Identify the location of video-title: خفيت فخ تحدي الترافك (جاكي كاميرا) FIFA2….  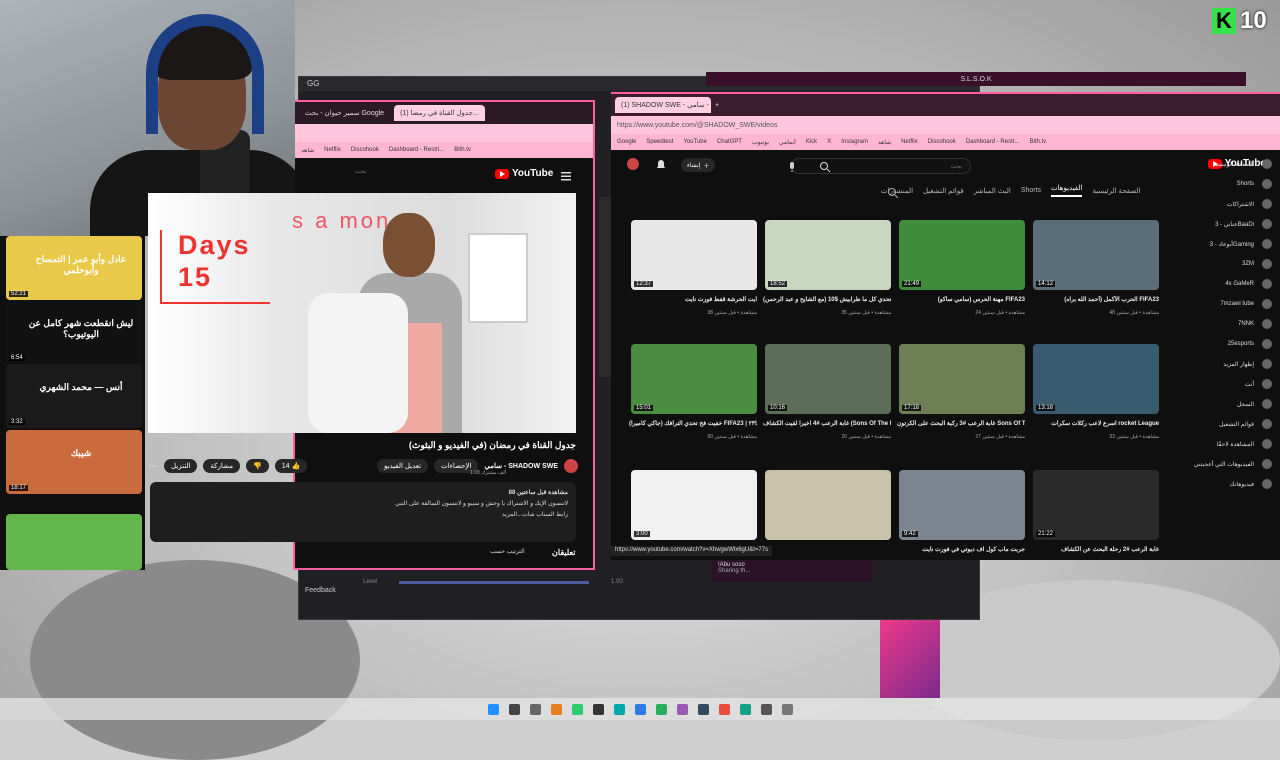
(693, 424).